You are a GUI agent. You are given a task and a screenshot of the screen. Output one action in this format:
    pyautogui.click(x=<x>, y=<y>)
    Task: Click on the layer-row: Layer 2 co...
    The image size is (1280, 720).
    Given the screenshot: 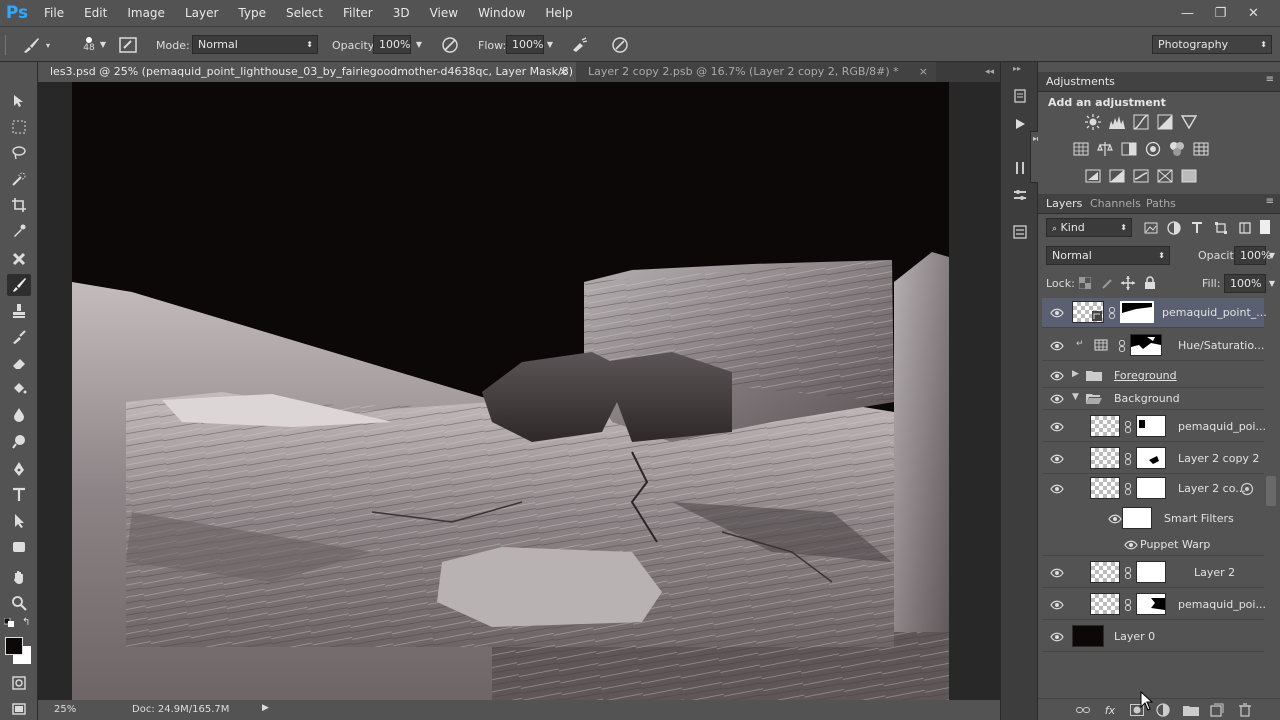 What is the action you would take?
    pyautogui.click(x=1153, y=489)
    